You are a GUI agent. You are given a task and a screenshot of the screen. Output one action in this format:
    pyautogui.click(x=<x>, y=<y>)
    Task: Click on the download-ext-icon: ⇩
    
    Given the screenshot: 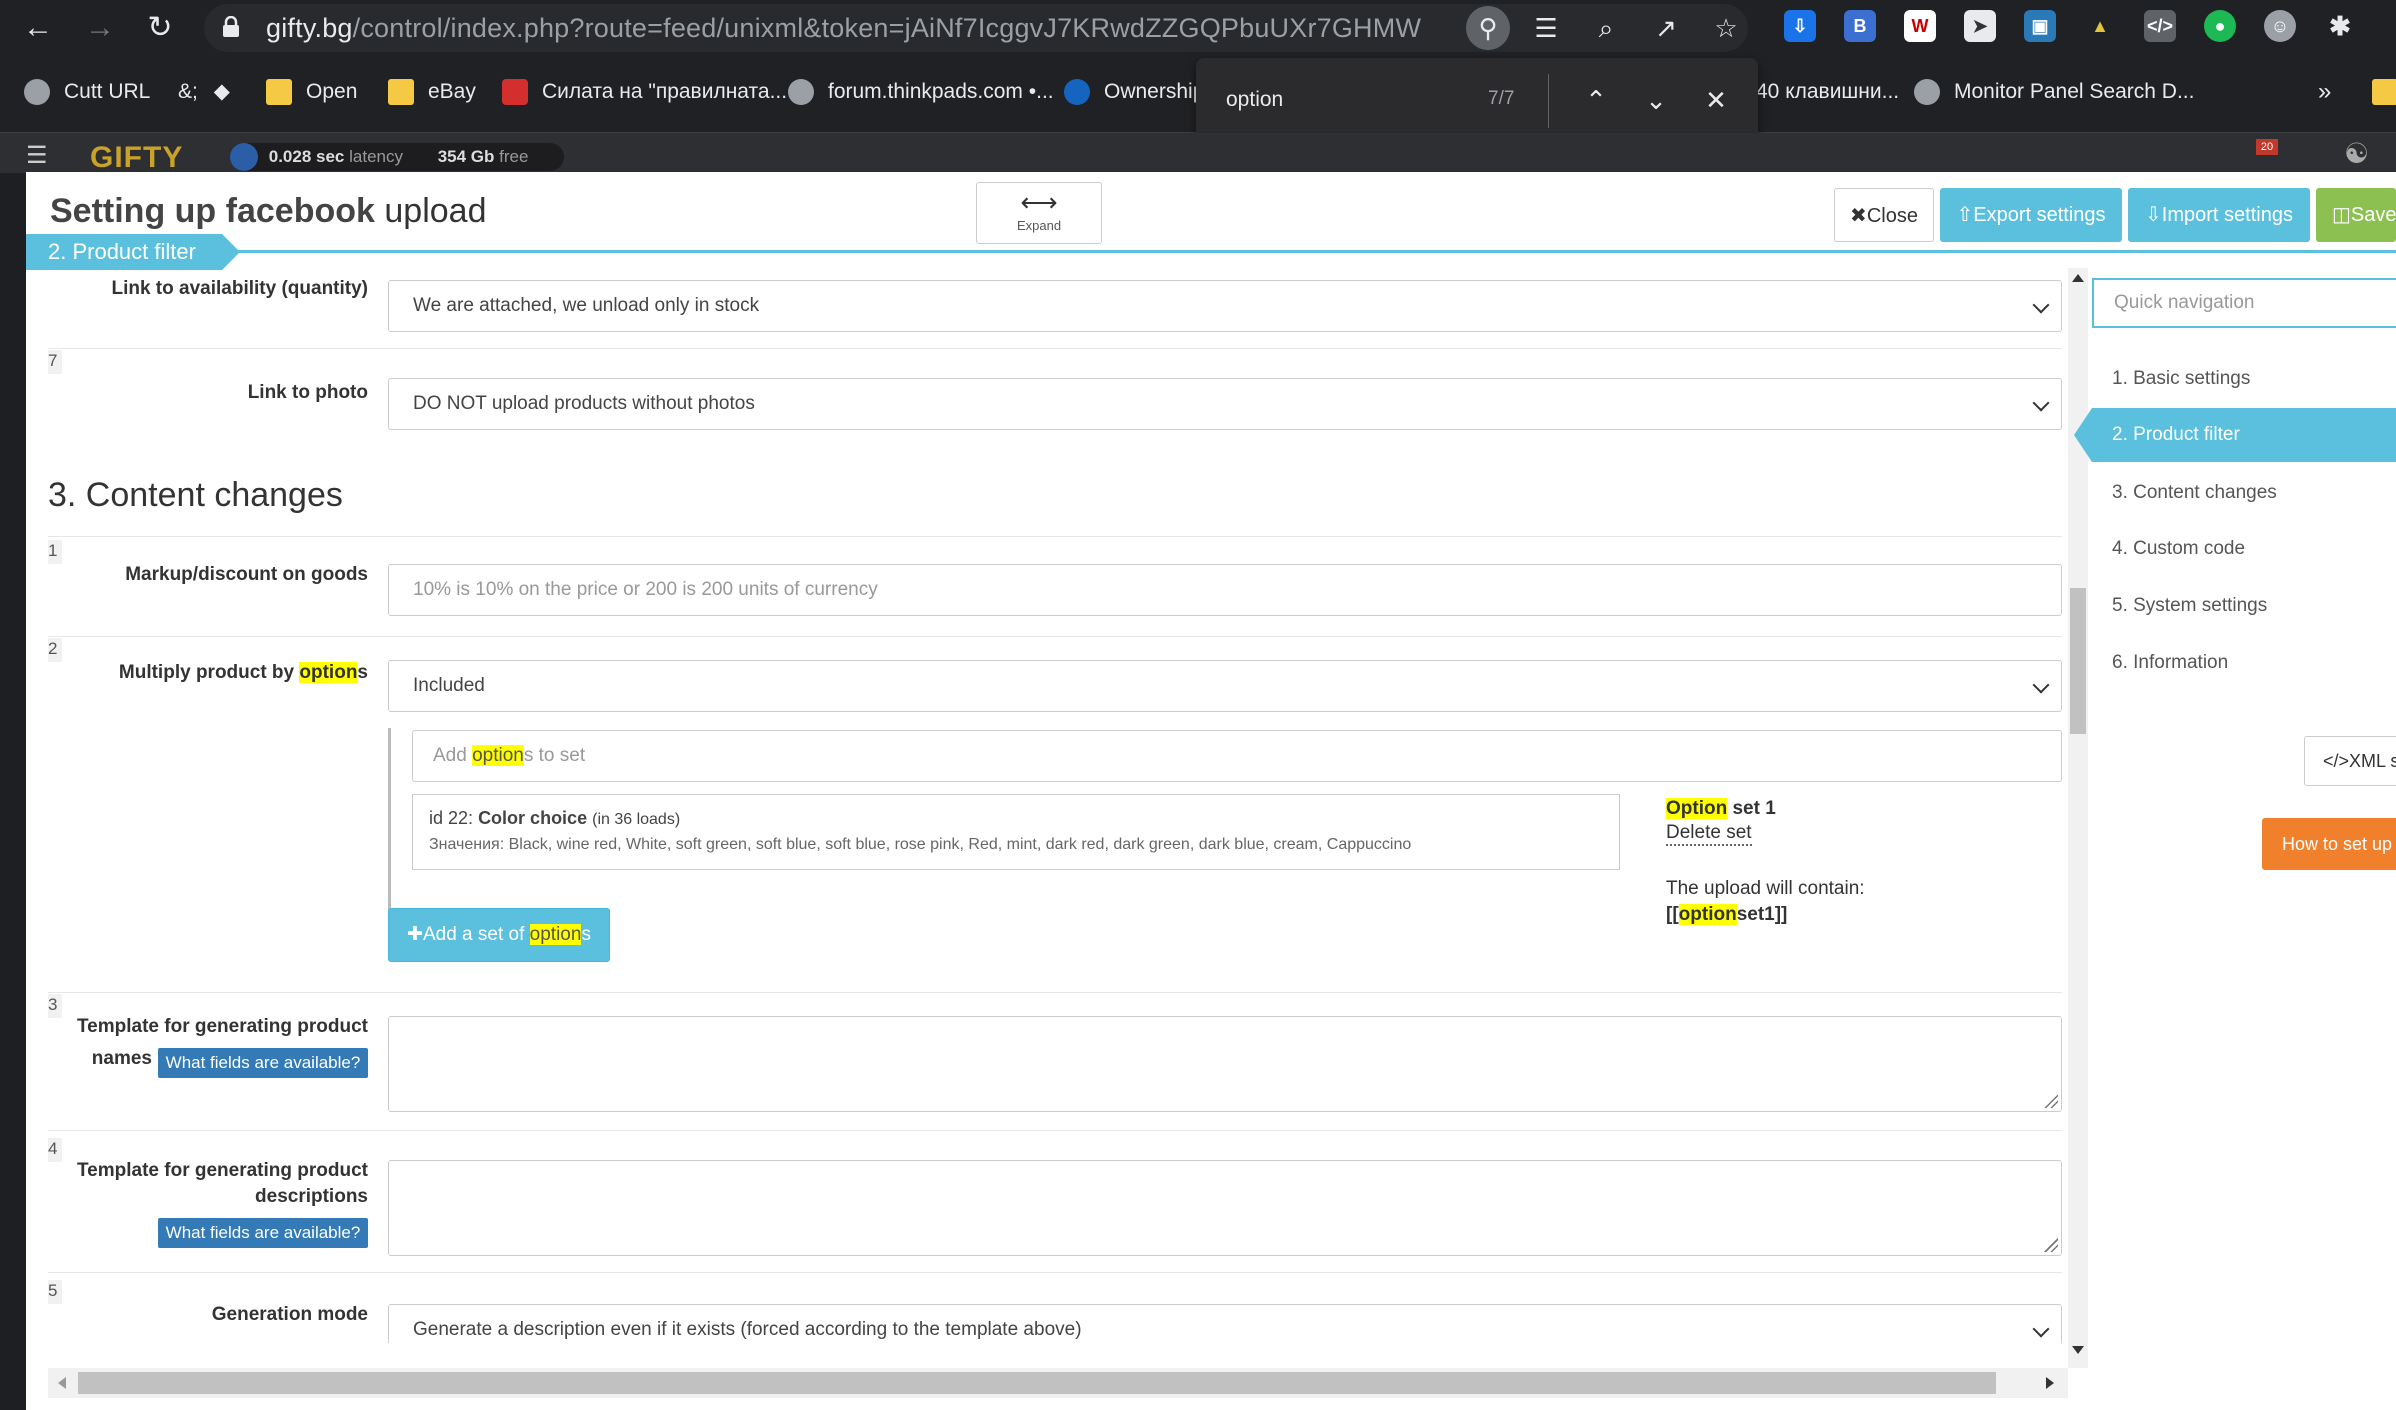 What is the action you would take?
    pyautogui.click(x=1800, y=26)
    